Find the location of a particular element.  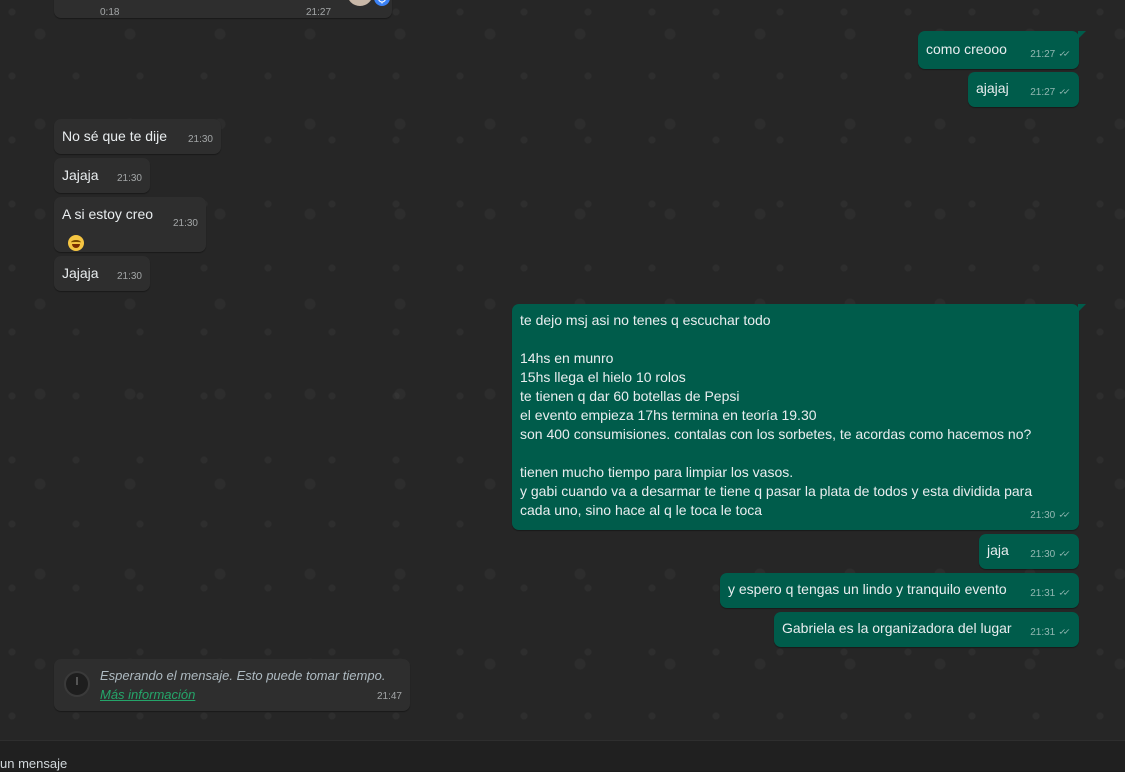

more-info-link: Más información is located at coordinates (251, 695).